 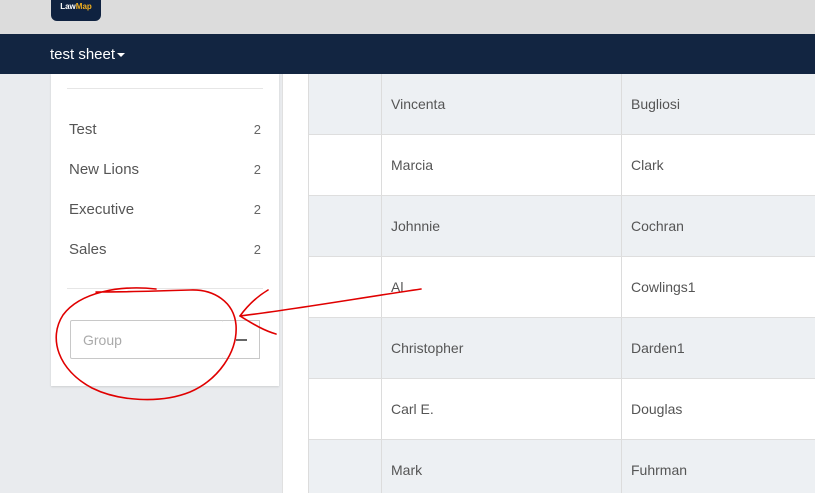 What do you see at coordinates (659, 470) in the screenshot?
I see `last-name-cell: Fuhrman` at bounding box center [659, 470].